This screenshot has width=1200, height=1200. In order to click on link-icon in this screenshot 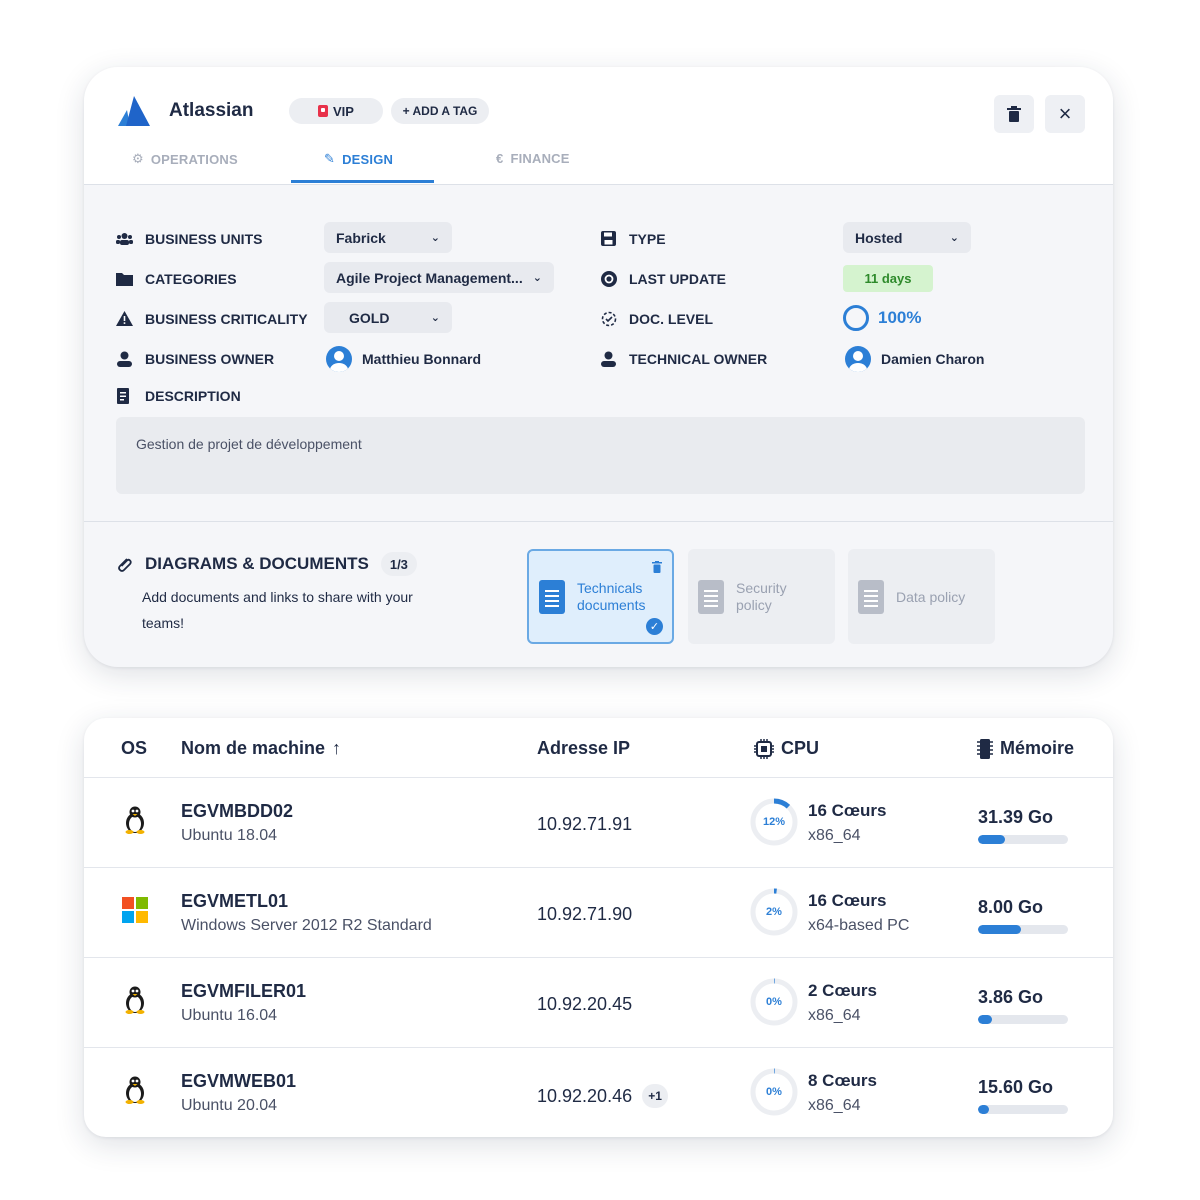, I will do `click(124, 564)`.